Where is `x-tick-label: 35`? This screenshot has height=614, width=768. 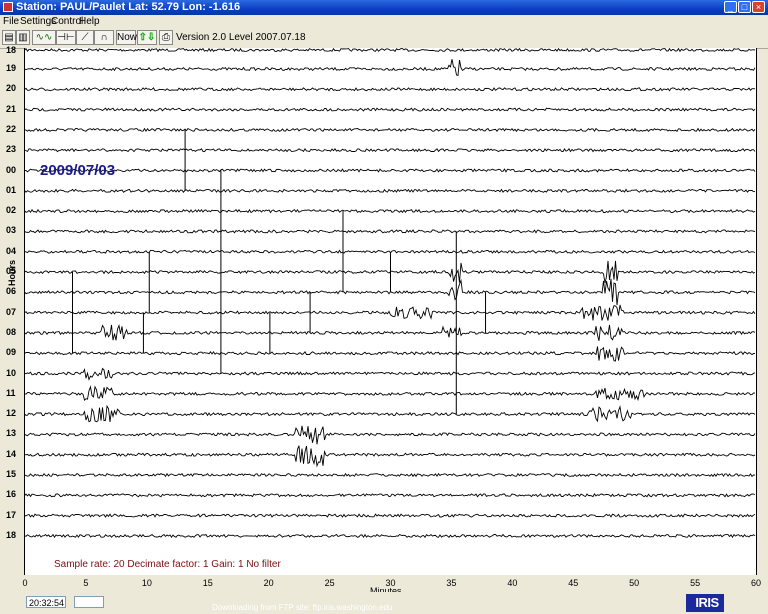 x-tick-label: 35 is located at coordinates (451, 583).